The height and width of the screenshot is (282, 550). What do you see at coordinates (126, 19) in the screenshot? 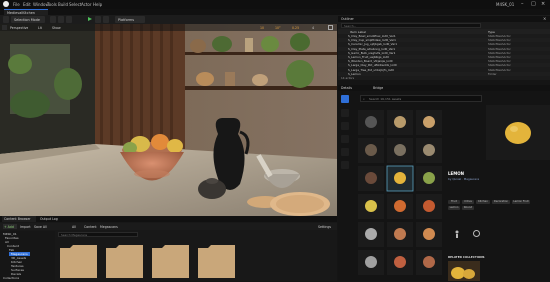
I see `platforms-label: Platforms` at bounding box center [126, 19].